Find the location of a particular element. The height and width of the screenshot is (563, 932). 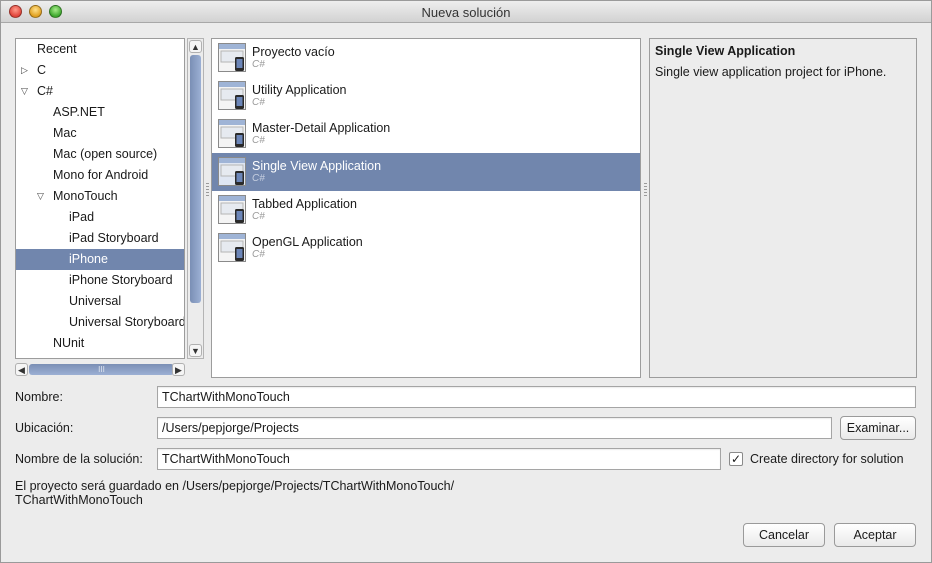

tree-item: Universal Storyboard is located at coordinates (100, 322).